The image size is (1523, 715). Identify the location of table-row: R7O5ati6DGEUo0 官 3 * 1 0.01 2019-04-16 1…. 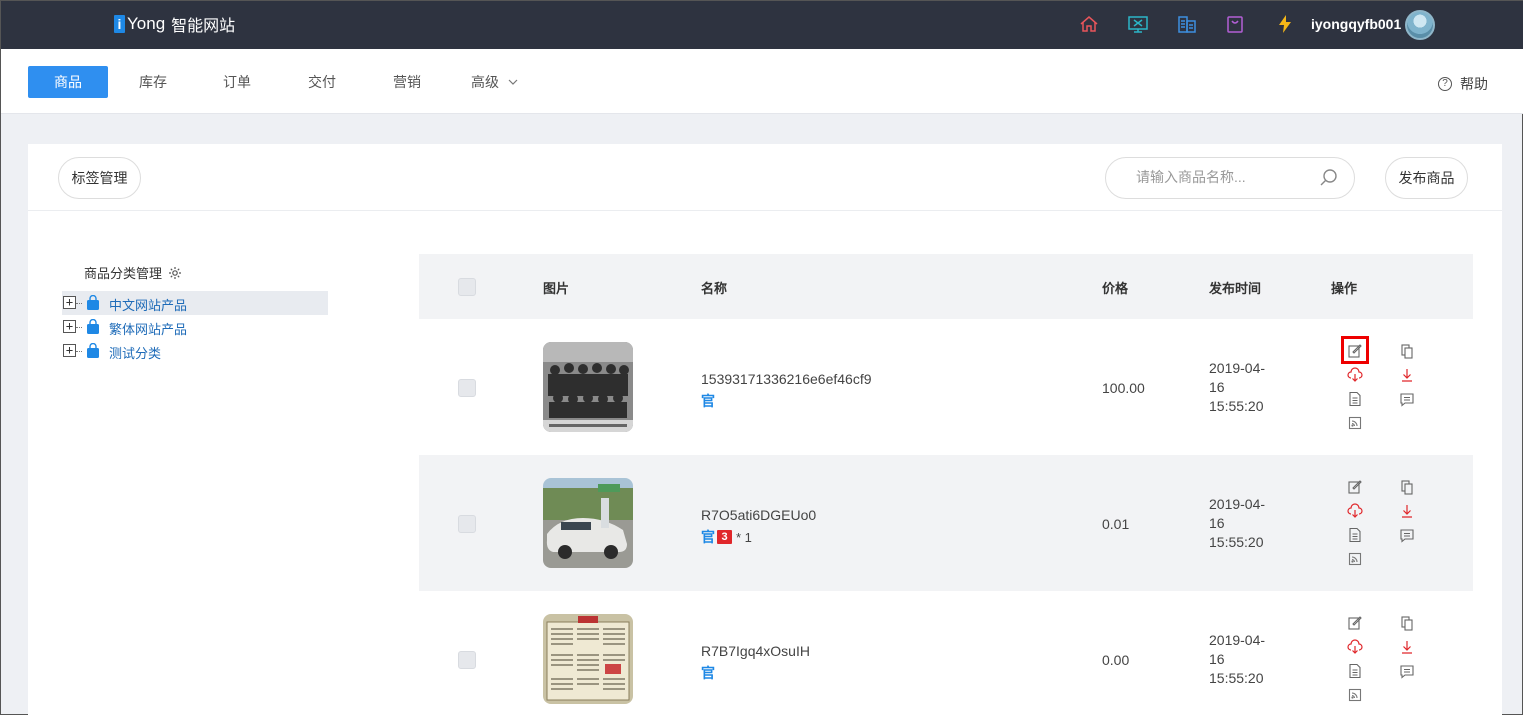
(946, 523).